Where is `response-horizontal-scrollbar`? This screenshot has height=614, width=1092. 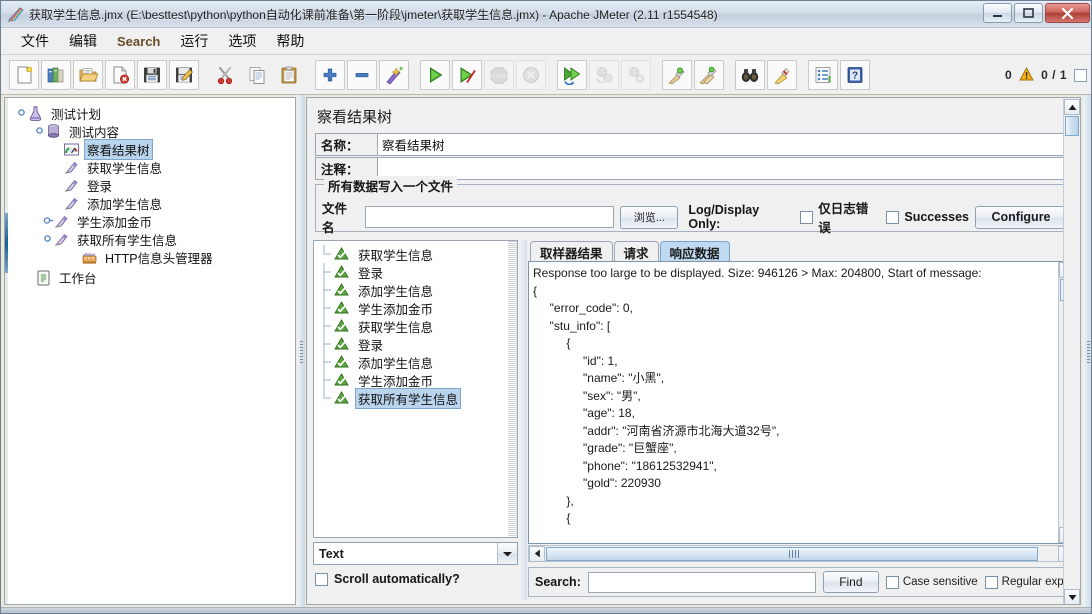
response-horizontal-scrollbar is located at coordinates (801, 553).